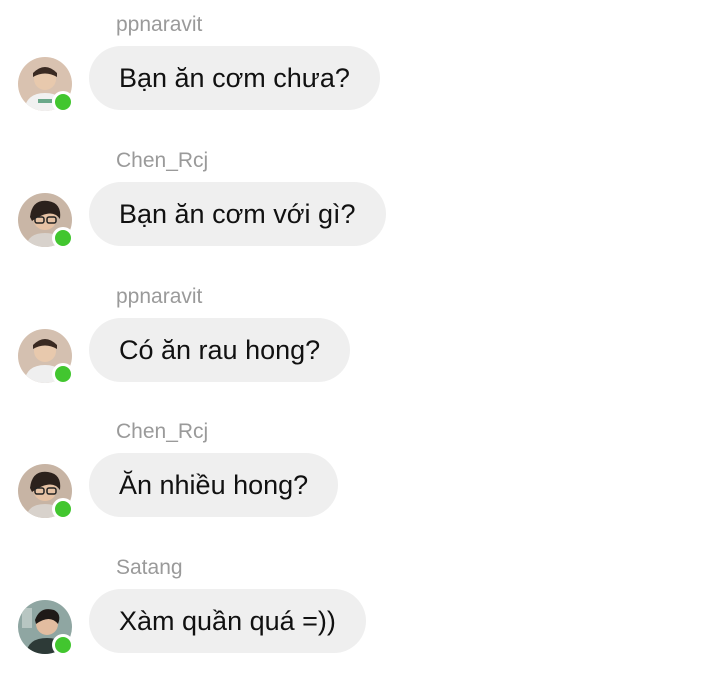 This screenshot has width=706, height=675. Describe the element at coordinates (234, 78) in the screenshot. I see `message-bubble: Bạn ăn cơm chưa?` at that location.